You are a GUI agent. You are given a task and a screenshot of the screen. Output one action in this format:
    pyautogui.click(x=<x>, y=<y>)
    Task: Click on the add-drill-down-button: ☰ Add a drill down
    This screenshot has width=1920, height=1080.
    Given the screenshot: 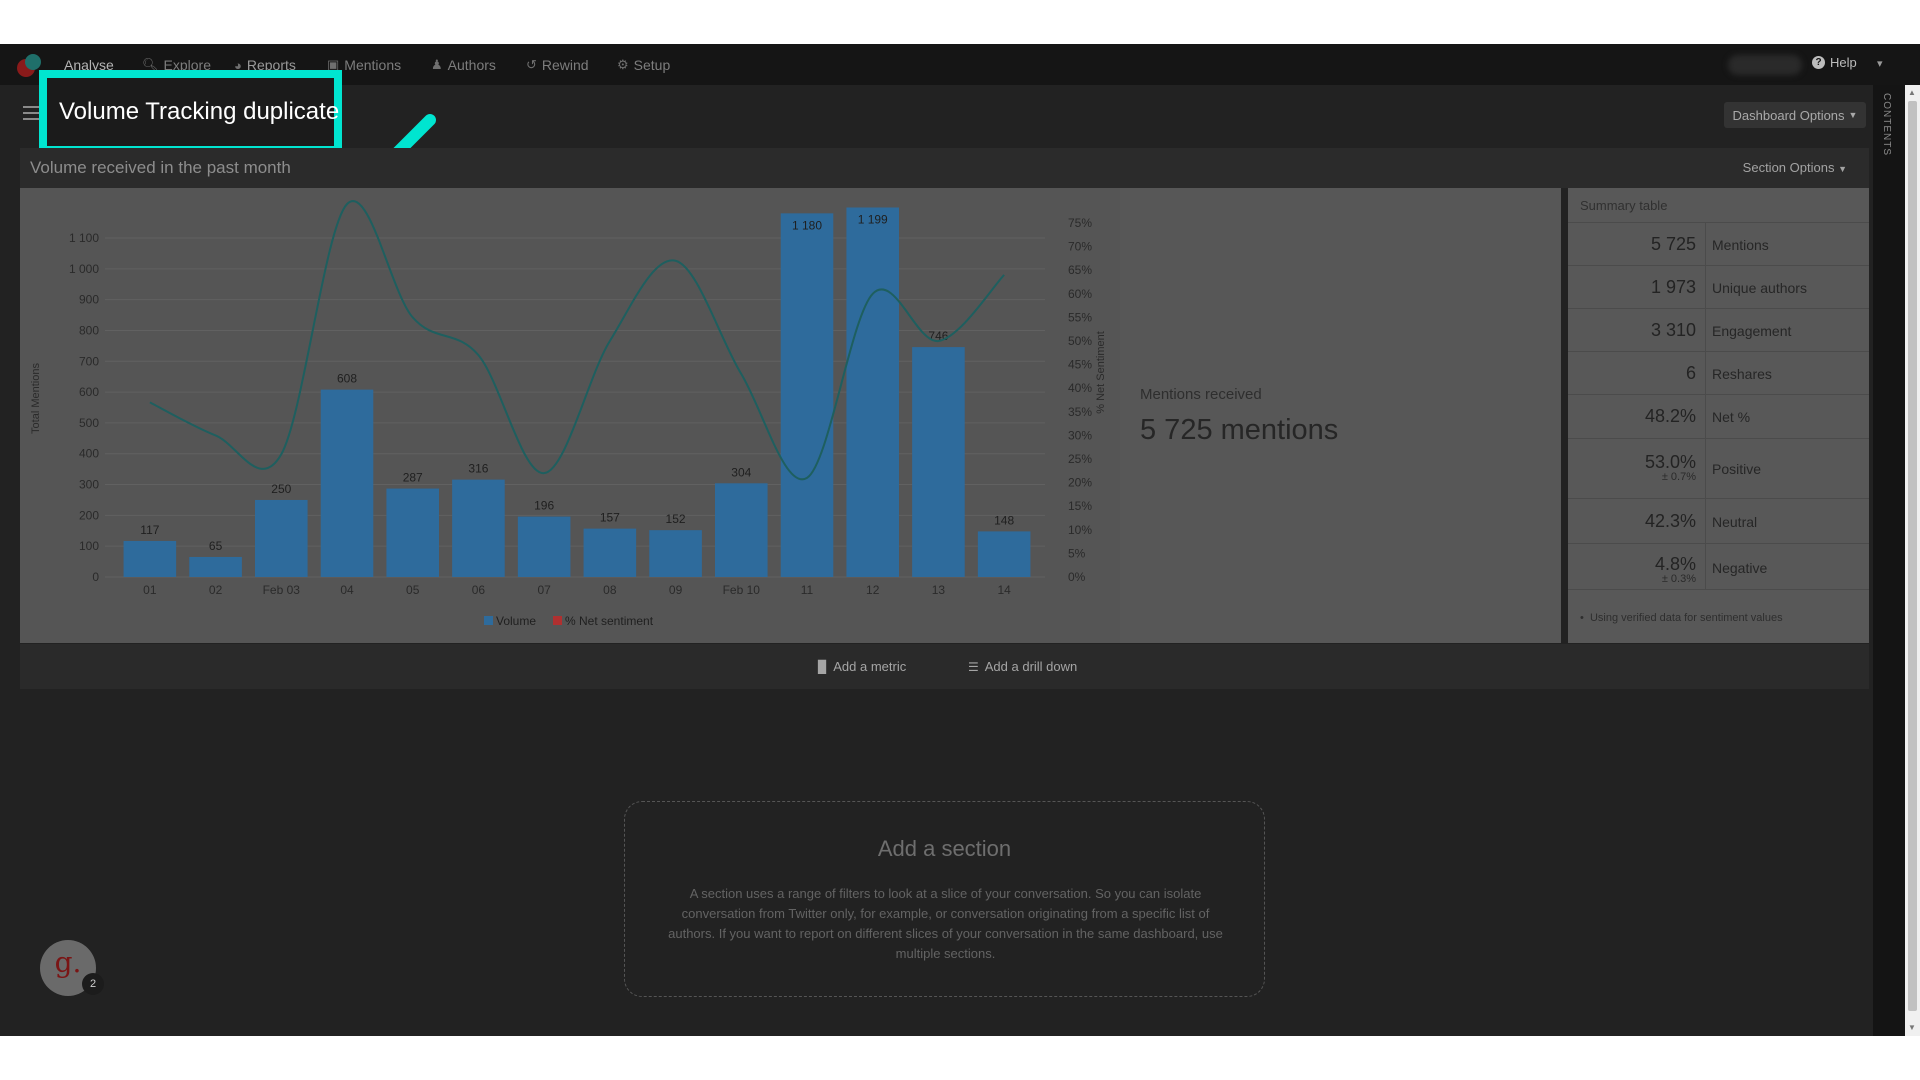 What is the action you would take?
    pyautogui.click(x=1022, y=666)
    